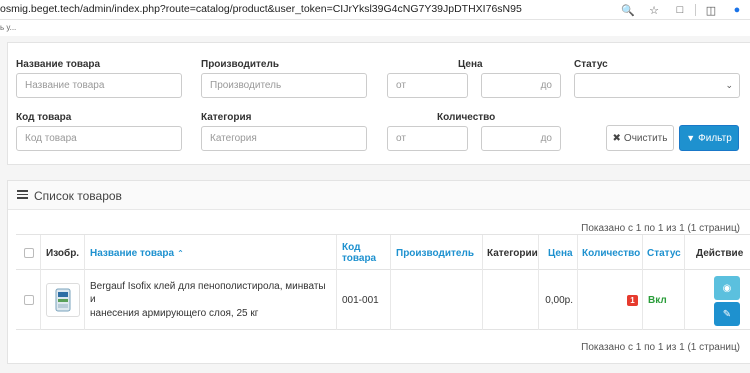  I want to click on side-panel-icon: ◫, so click(711, 10).